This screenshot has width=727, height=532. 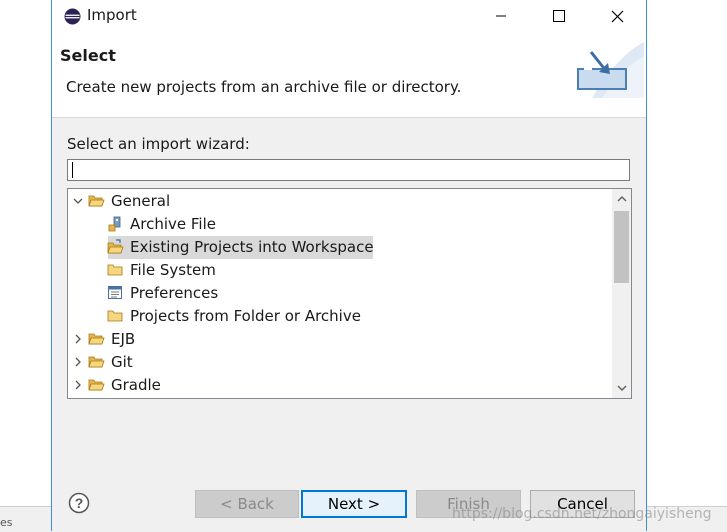 I want to click on tree-item-preferences: Preferences, so click(x=163, y=293).